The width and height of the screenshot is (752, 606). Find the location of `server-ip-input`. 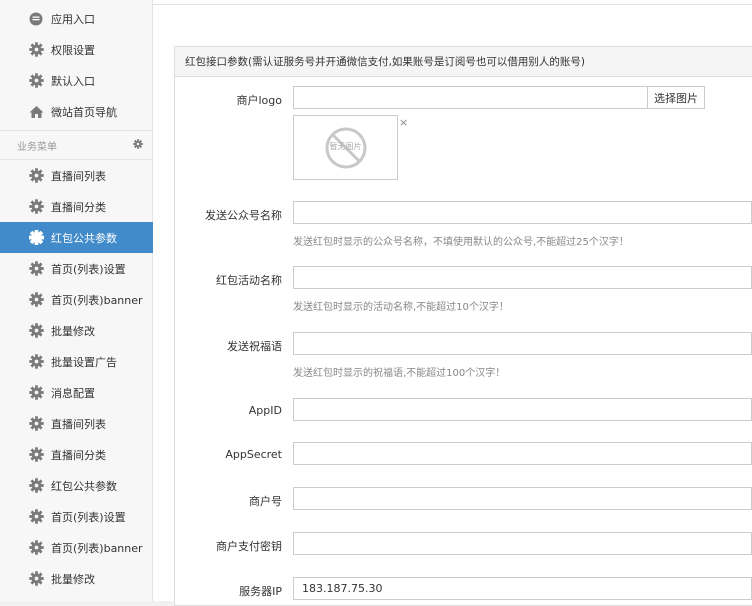

server-ip-input is located at coordinates (522, 588).